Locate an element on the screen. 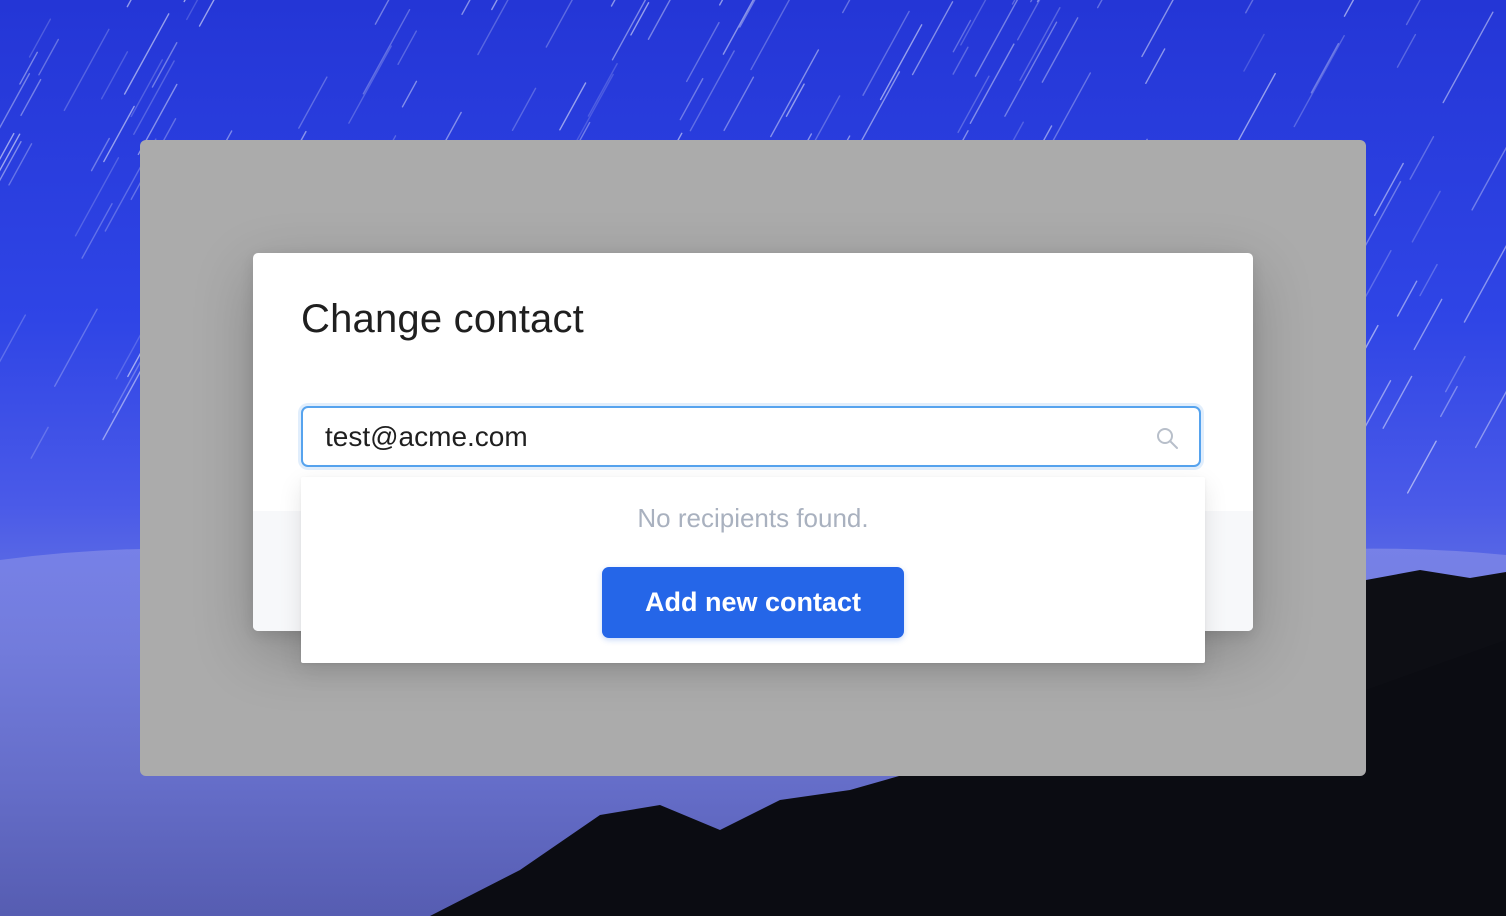 The width and height of the screenshot is (1506, 916). search-icon is located at coordinates (1167, 438).